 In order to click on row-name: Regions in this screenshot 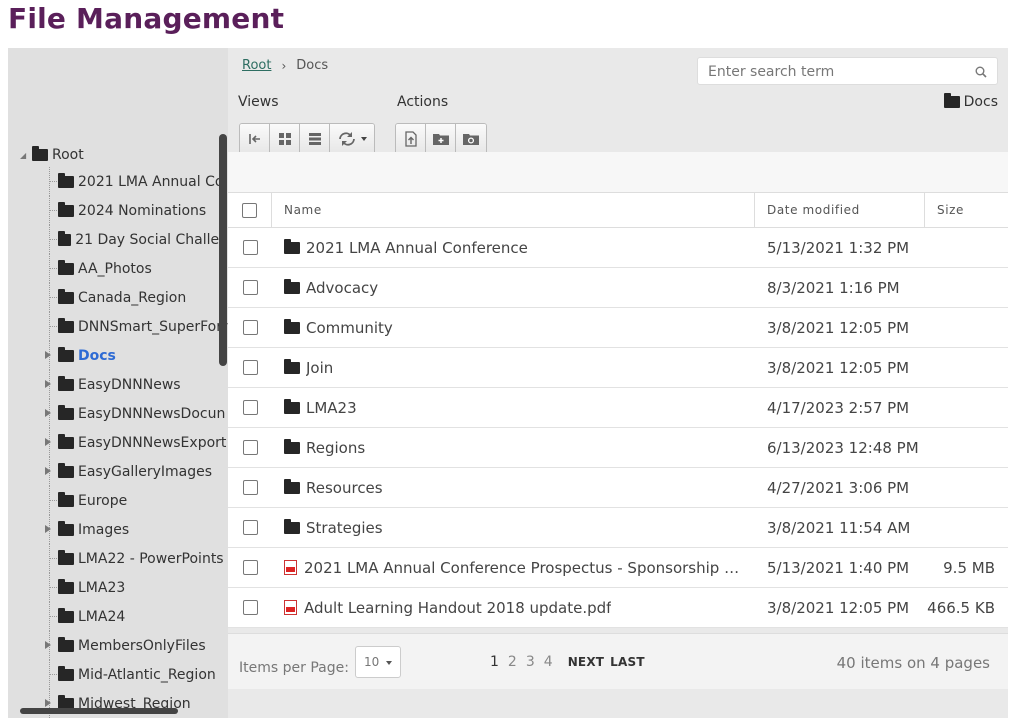, I will do `click(335, 448)`.